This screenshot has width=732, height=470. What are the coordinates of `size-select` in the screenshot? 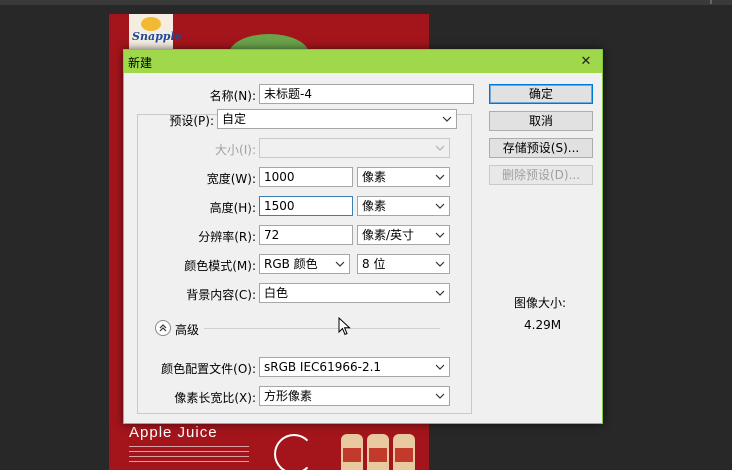 It's located at (354, 148).